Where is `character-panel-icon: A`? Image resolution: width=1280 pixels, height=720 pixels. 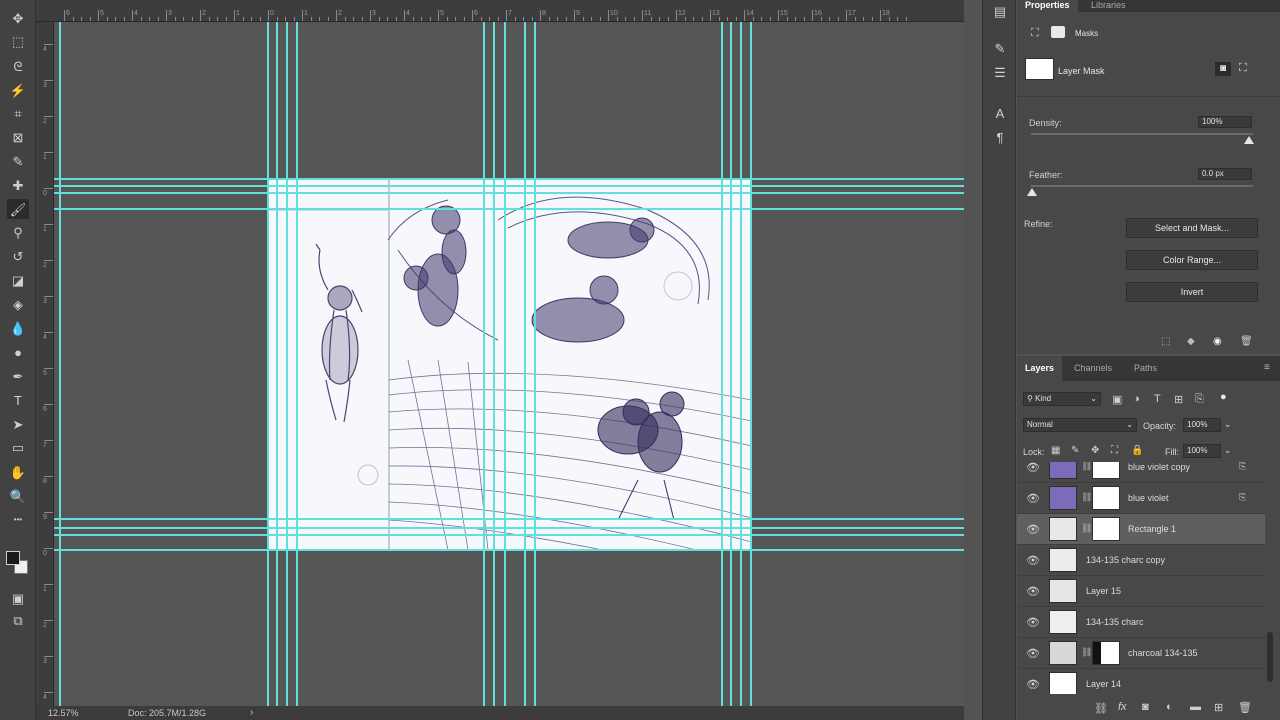
character-panel-icon: A is located at coordinates (1000, 113).